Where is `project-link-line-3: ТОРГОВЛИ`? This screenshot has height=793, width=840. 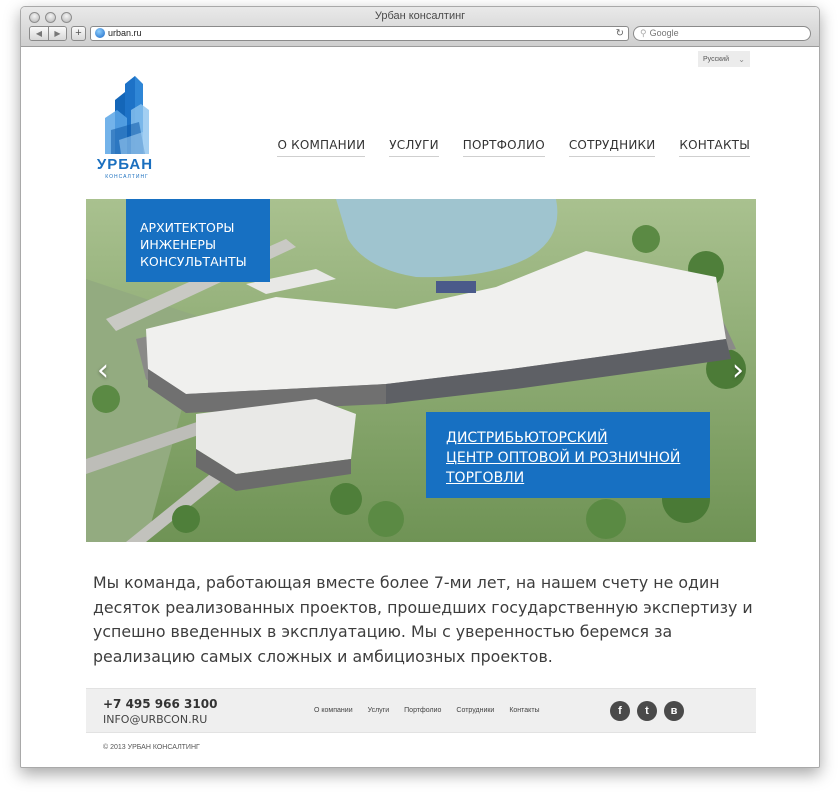
project-link-line-3: ТОРГОВЛИ is located at coordinates (578, 478).